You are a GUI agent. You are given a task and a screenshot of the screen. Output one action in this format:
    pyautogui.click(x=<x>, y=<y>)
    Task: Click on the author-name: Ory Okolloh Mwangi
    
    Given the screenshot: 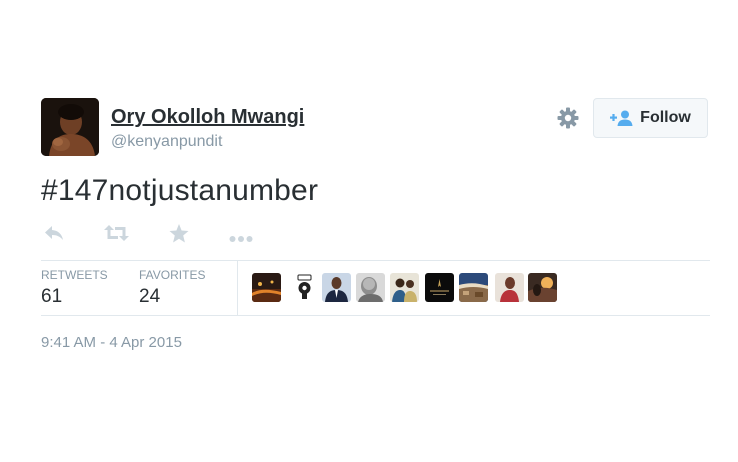 What is the action you would take?
    pyautogui.click(x=207, y=117)
    